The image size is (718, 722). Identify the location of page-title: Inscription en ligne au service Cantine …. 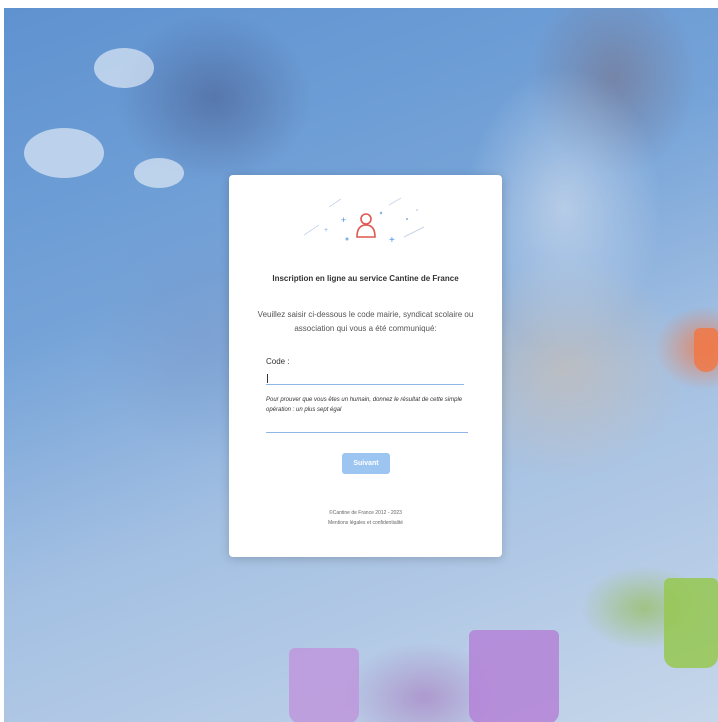
(365, 278).